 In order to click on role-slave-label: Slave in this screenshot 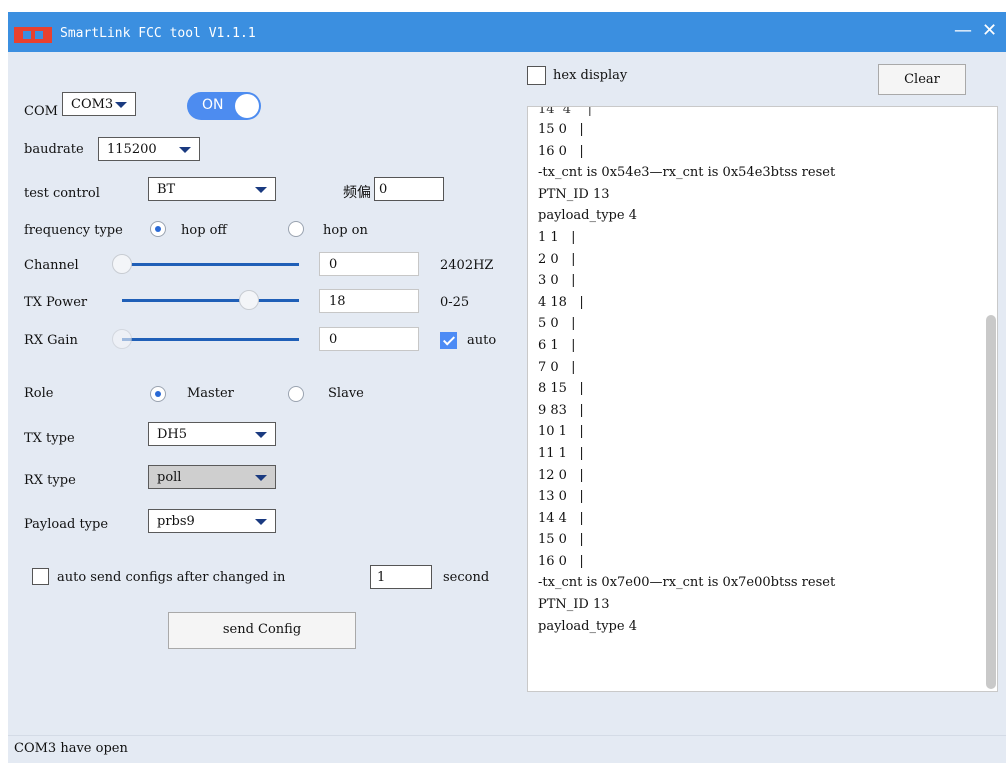, I will do `click(346, 393)`.